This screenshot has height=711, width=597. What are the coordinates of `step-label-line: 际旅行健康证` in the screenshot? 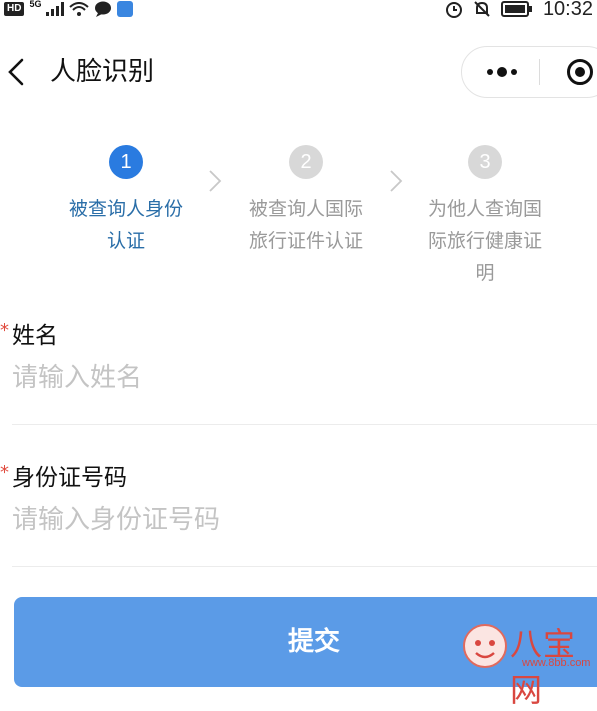 It's located at (484, 241).